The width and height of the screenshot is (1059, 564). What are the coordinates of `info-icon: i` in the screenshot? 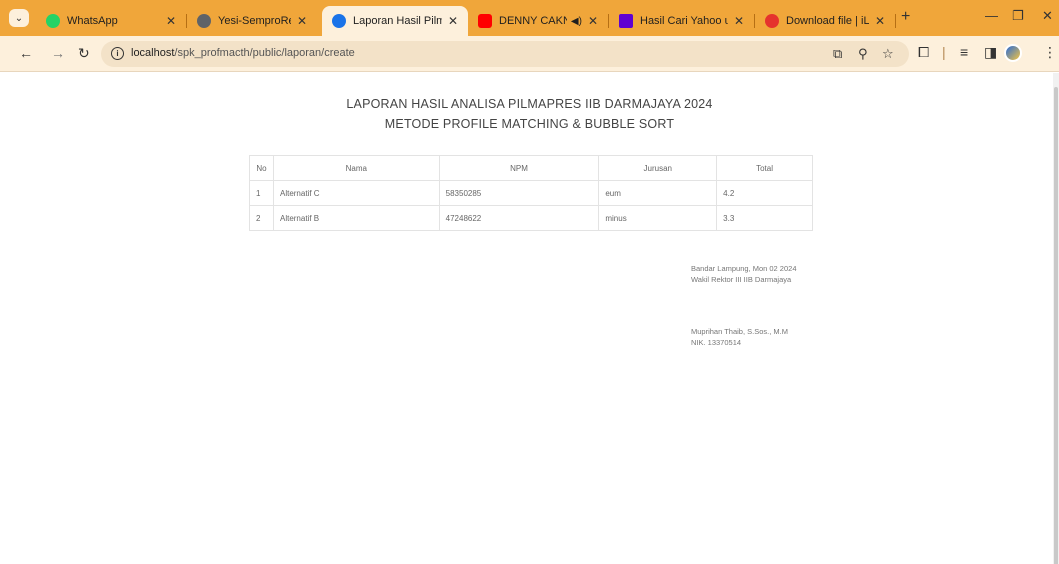 It's located at (117, 53).